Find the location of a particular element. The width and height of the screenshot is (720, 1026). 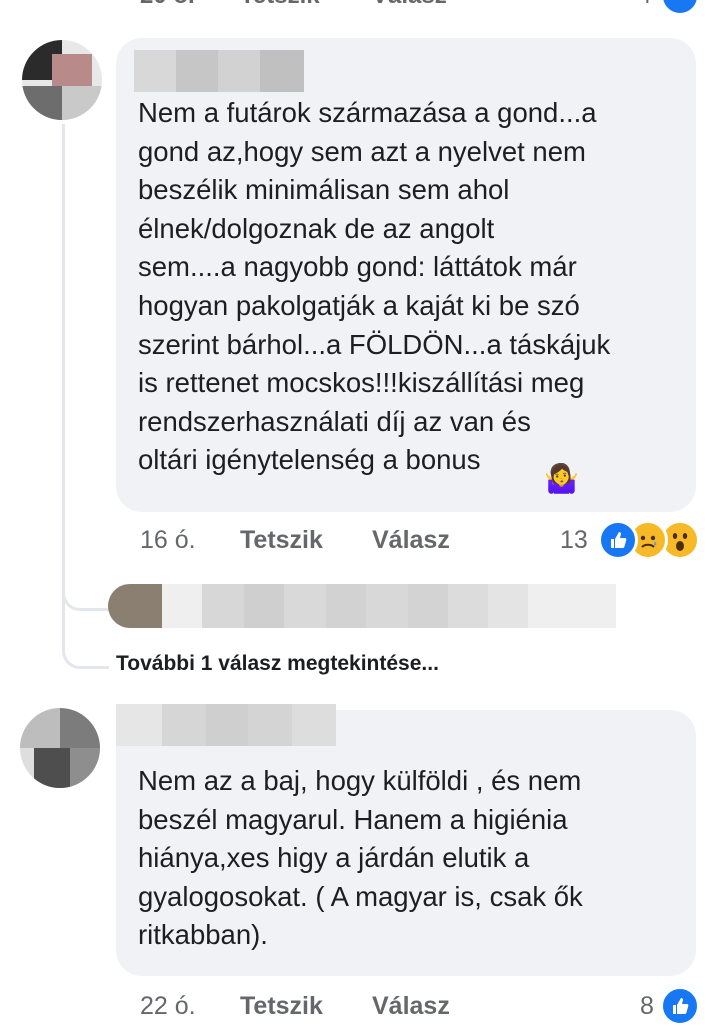

comment-time: 16 ó. is located at coordinates (168, 540).